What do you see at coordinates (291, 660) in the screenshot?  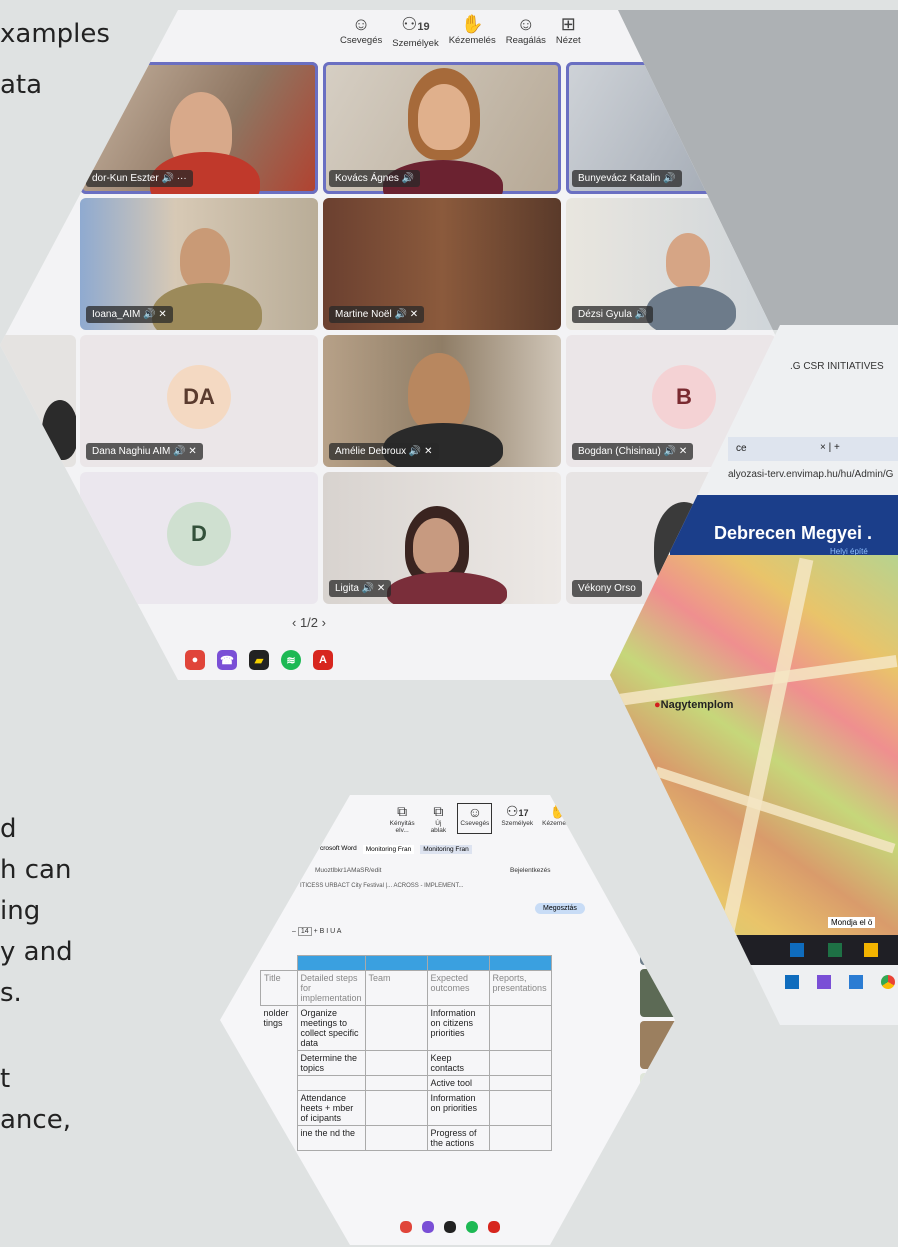 I see `spotify-icon: ≋` at bounding box center [291, 660].